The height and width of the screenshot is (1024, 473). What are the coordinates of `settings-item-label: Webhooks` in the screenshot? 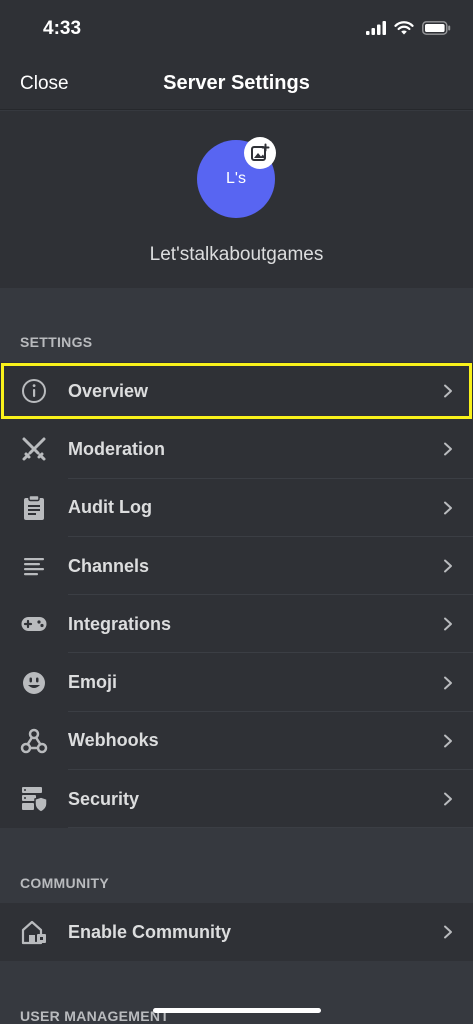 It's located at (113, 740).